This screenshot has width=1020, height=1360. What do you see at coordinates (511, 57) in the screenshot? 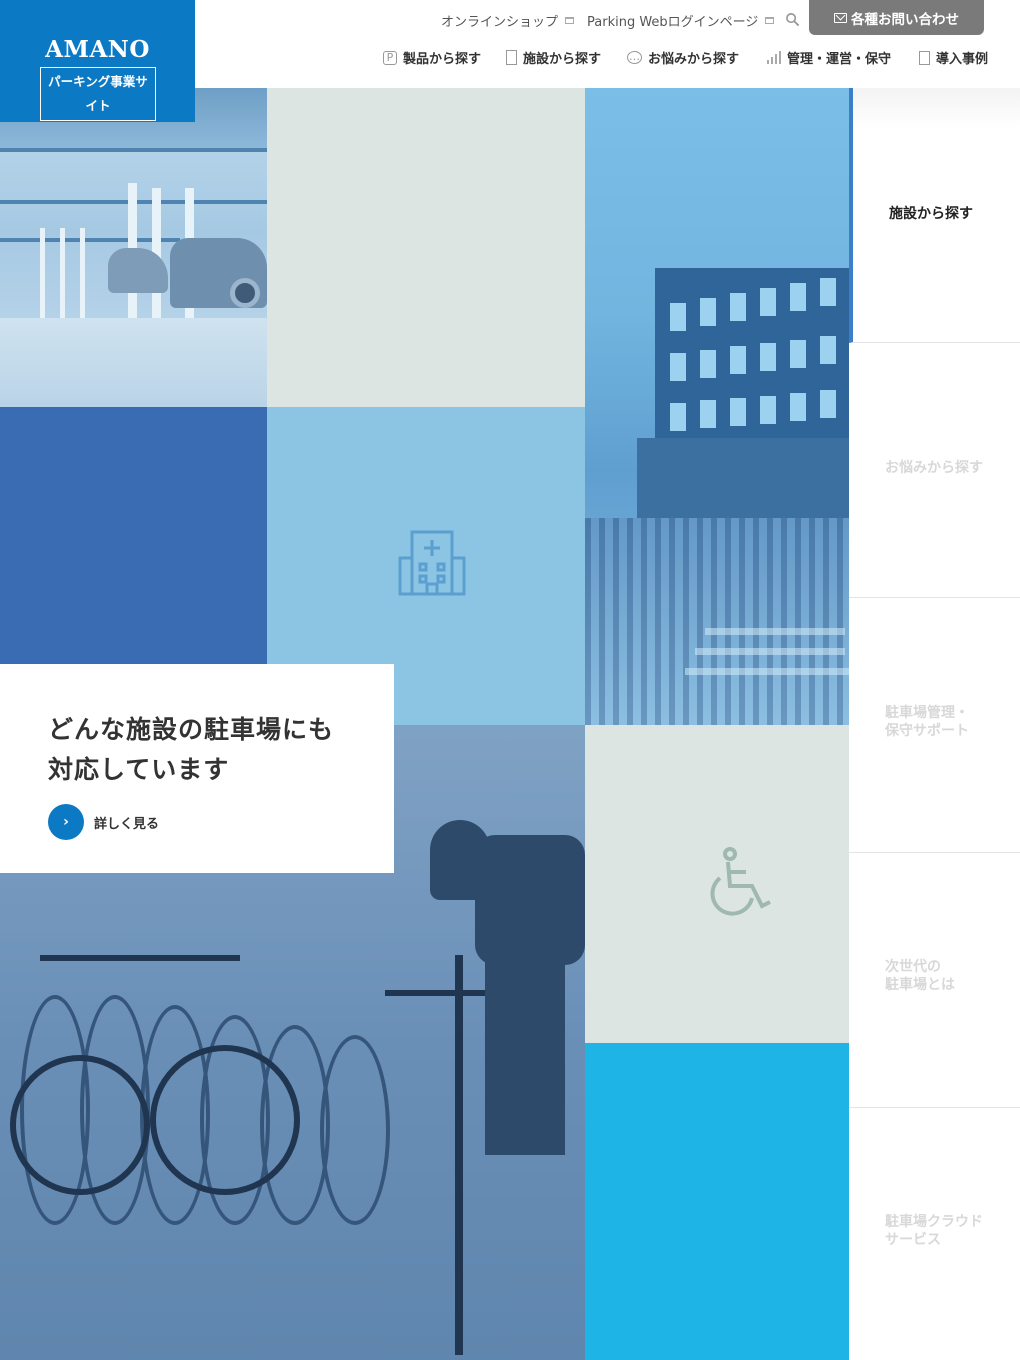
I see `building-icon` at bounding box center [511, 57].